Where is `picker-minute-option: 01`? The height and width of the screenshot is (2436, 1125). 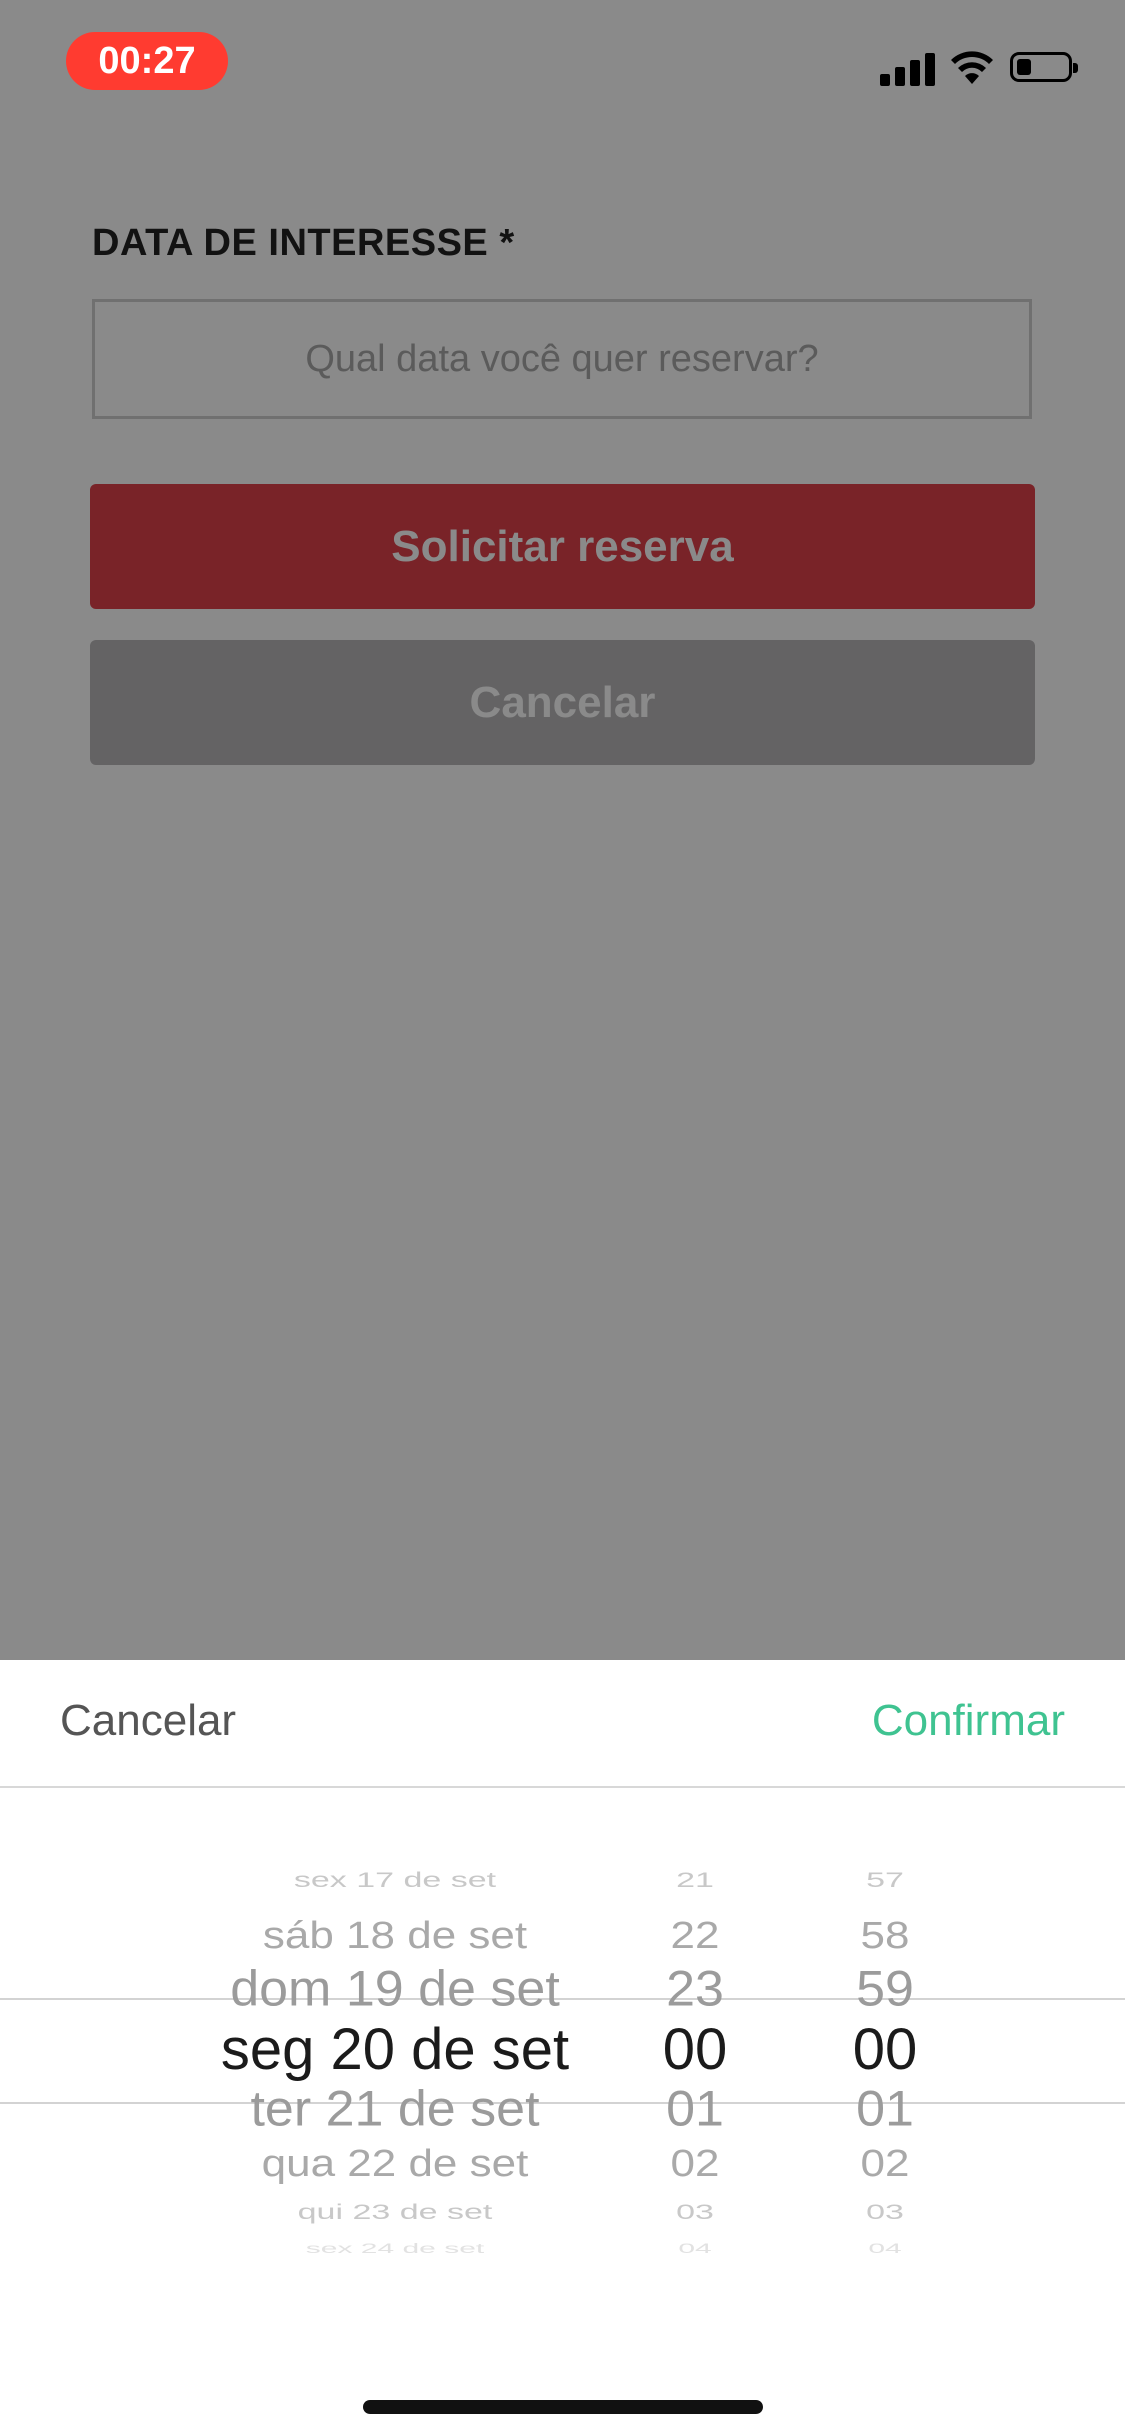 picker-minute-option: 01 is located at coordinates (885, 2109).